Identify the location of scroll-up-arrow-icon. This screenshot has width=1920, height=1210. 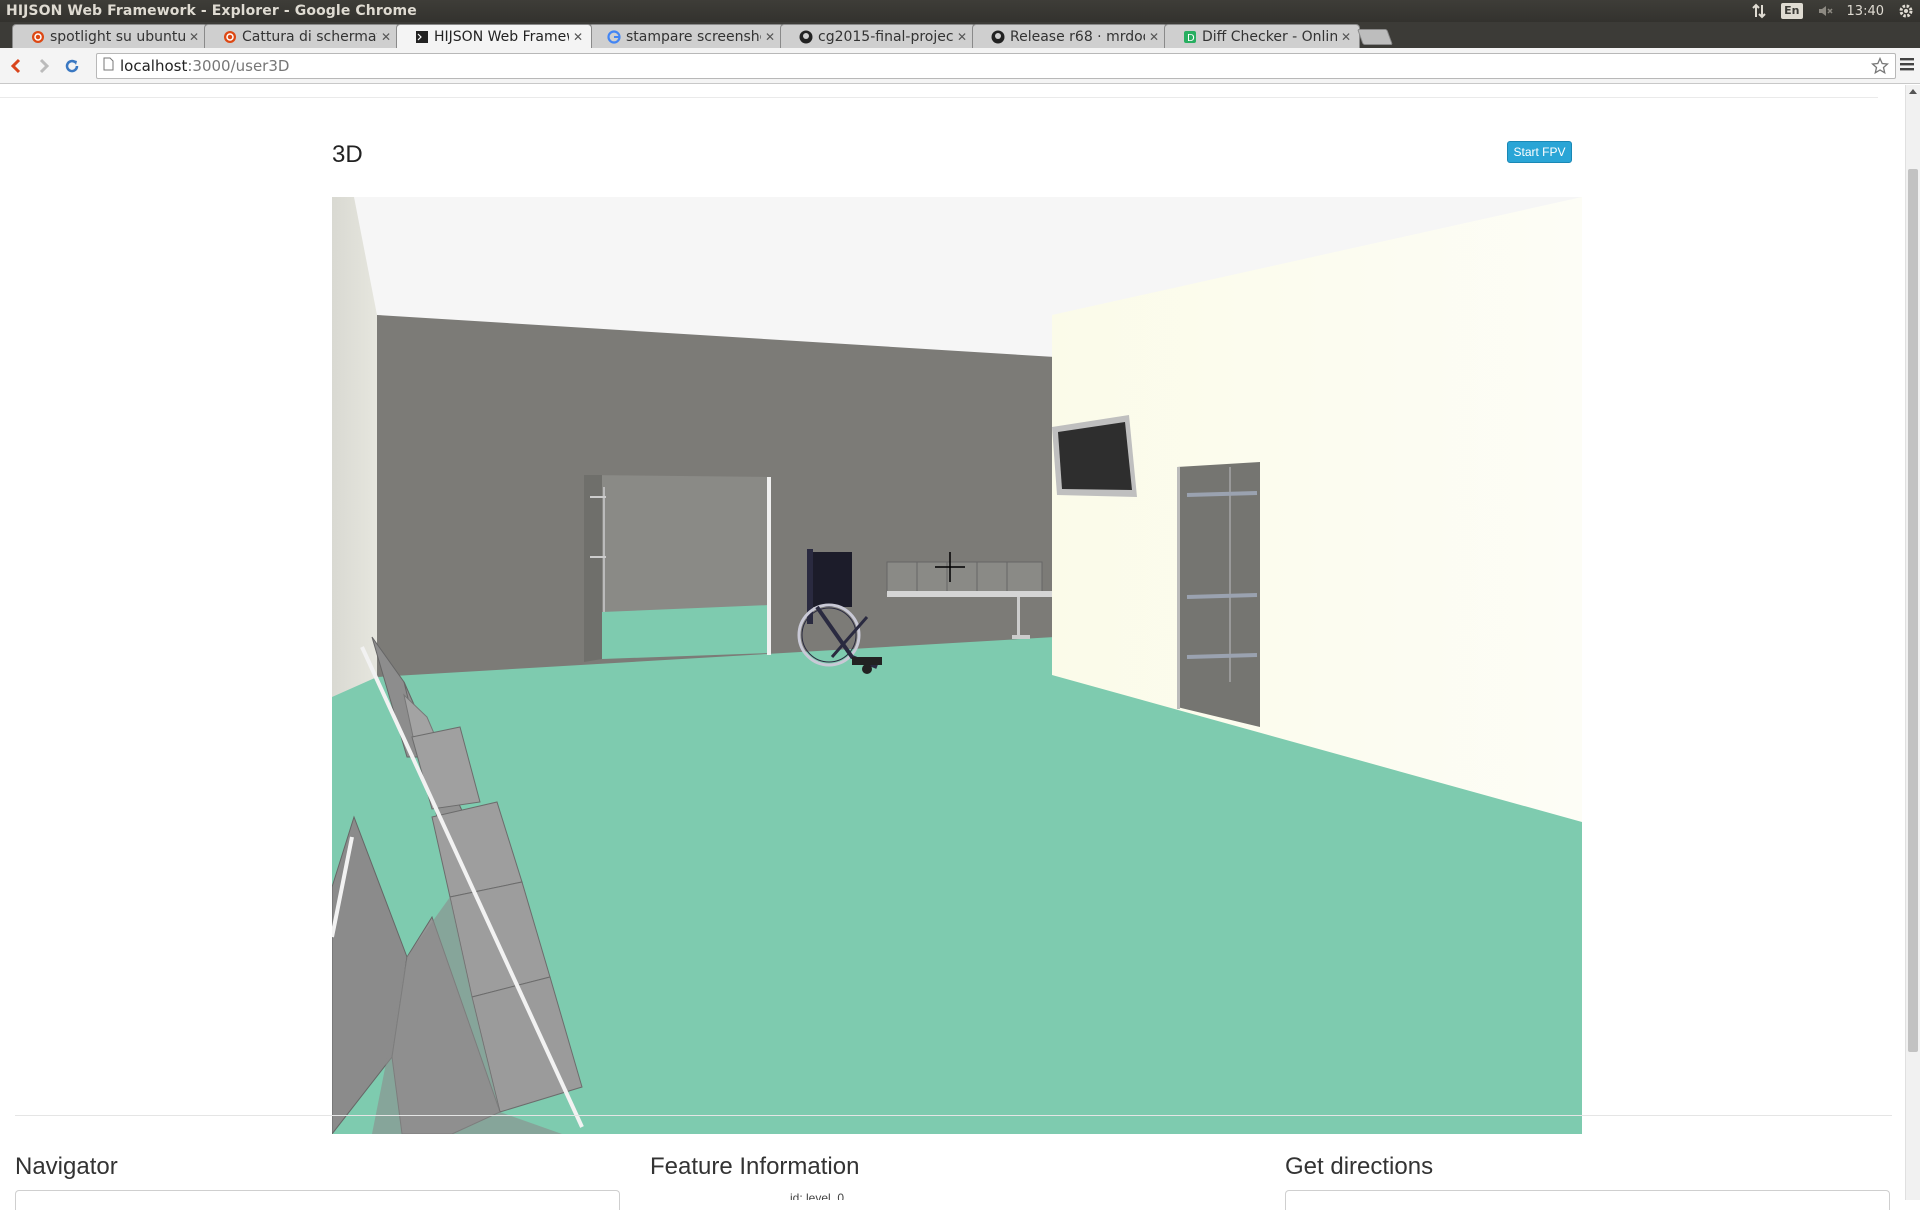
(1913, 91).